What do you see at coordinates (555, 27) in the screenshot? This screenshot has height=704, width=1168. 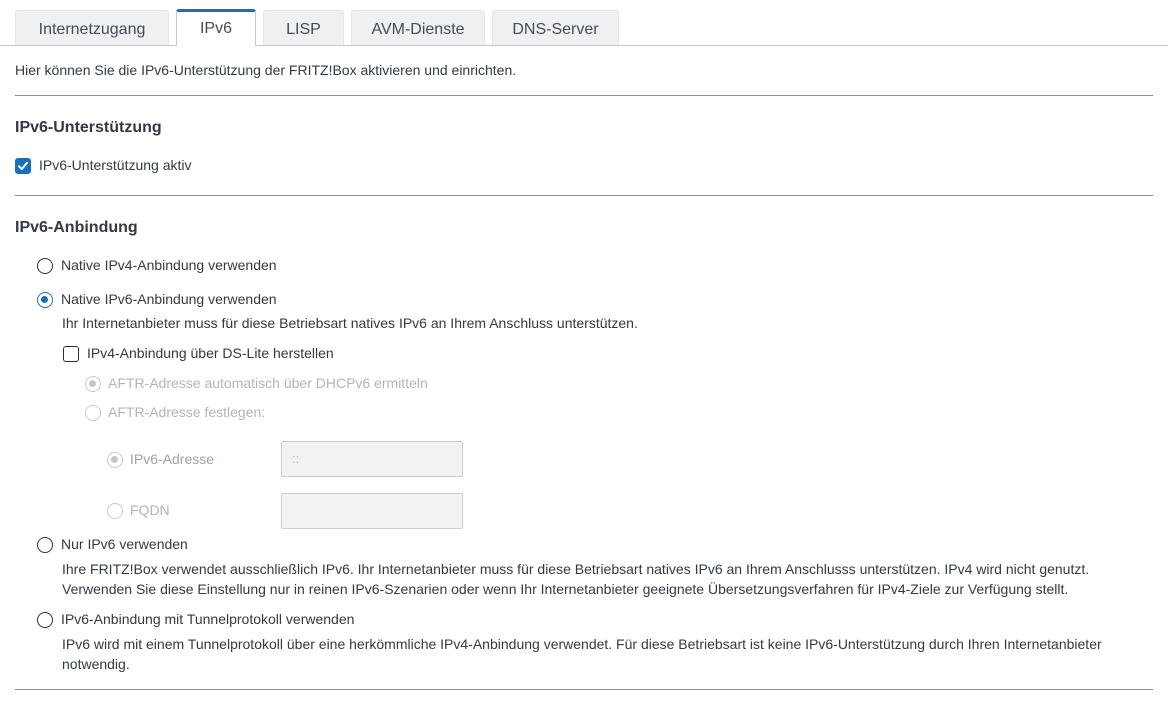 I see `tab-dns-server: DNS-Server` at bounding box center [555, 27].